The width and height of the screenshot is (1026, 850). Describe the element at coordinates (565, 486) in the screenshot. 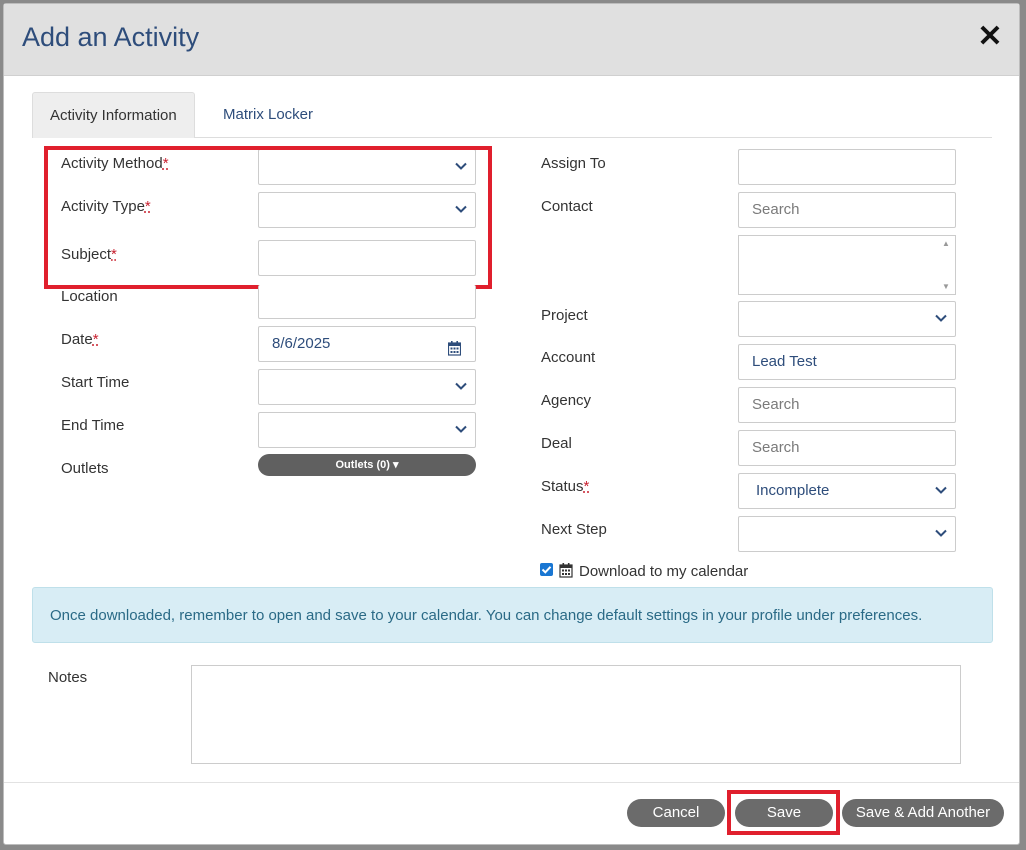

I see `status-label: Status*` at that location.